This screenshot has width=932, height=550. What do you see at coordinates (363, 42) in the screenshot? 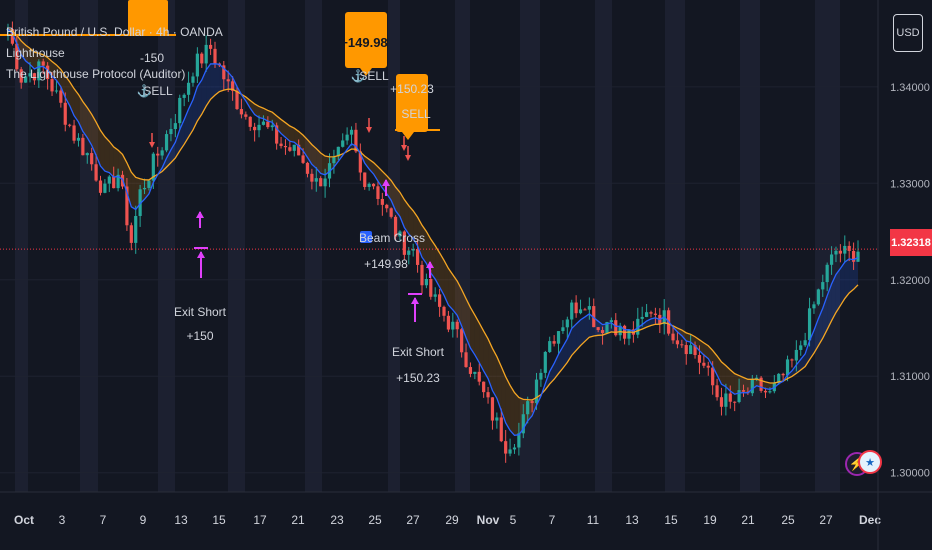
I see `sell-signal-value: +149.98` at bounding box center [363, 42].